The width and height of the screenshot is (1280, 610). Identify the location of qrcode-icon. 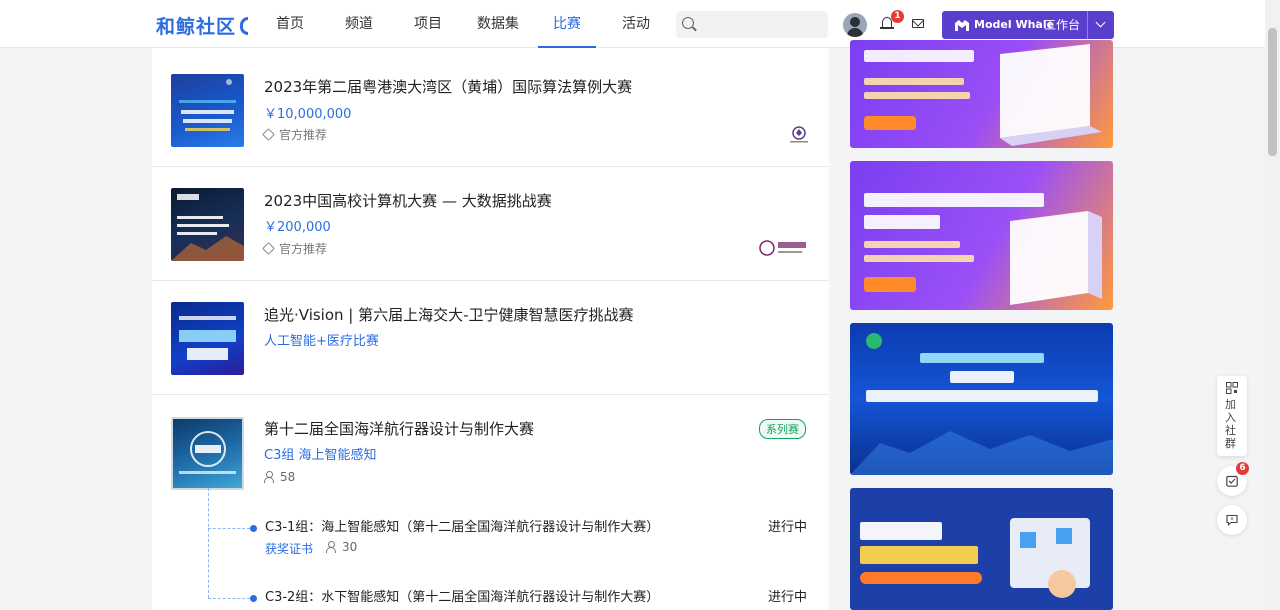
(1232, 388).